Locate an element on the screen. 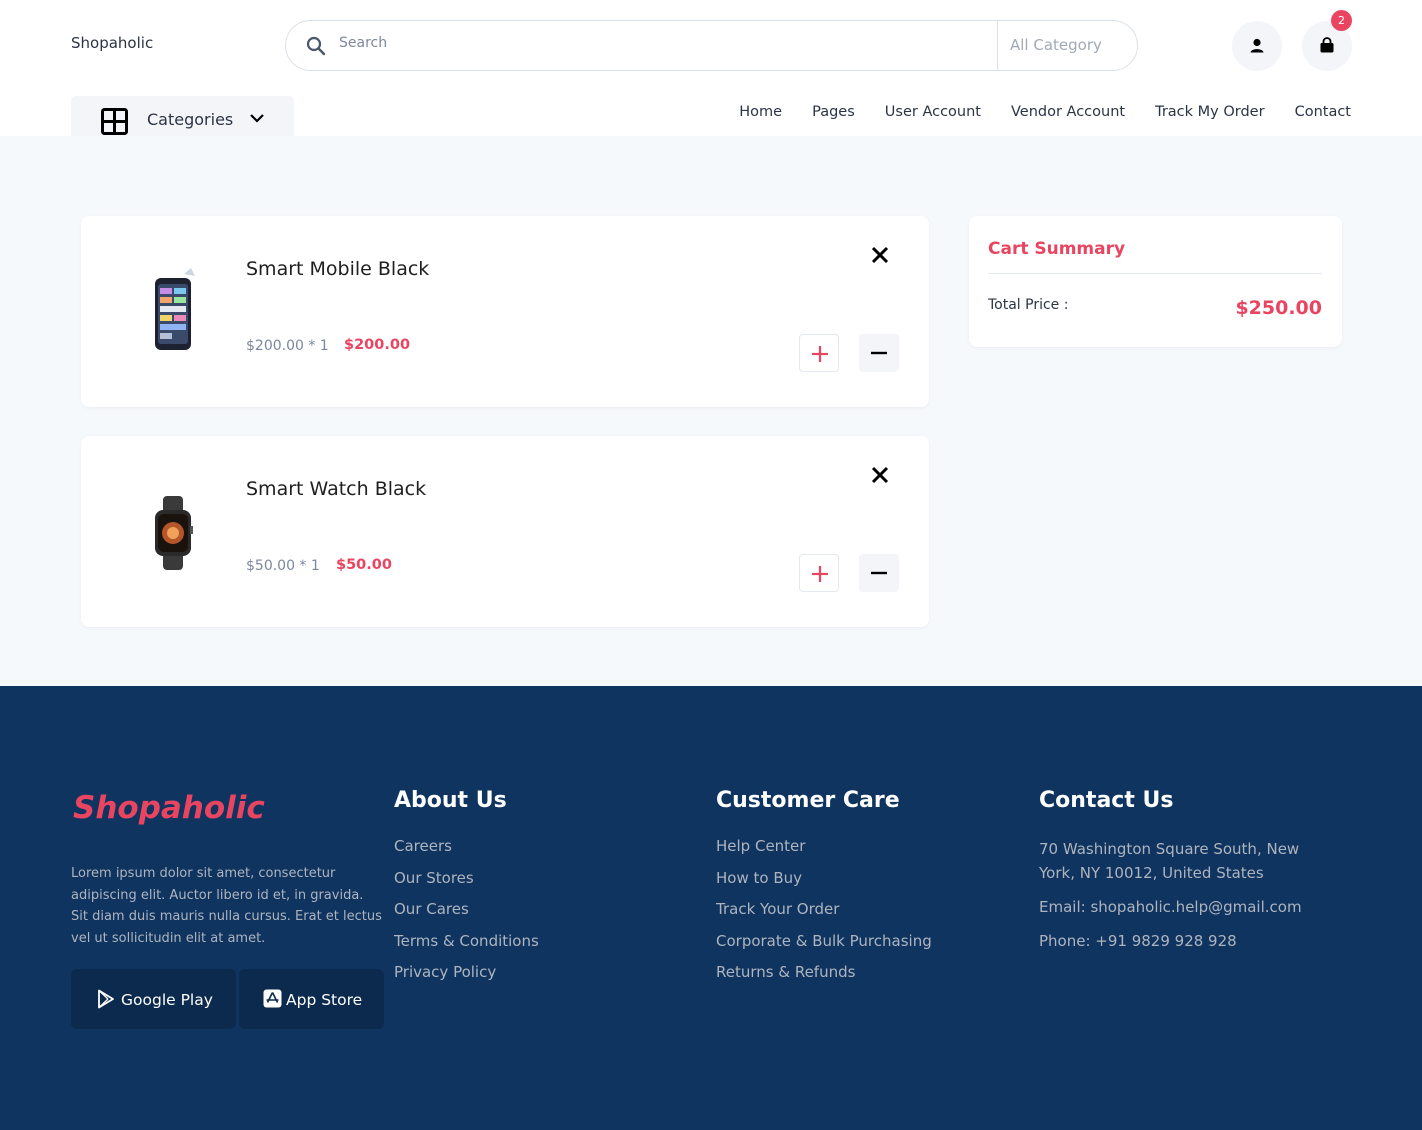 This screenshot has width=1422, height=1130. cart-summary: Cart Summary Total Price : $250.00 is located at coordinates (1155, 281).